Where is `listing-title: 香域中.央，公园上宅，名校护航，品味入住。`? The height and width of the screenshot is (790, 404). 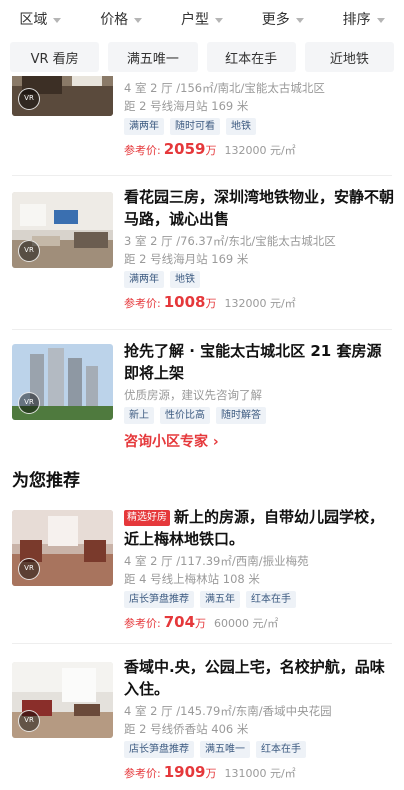
listing-title: 香域中.央，公园上宅，名校护航，品味入住。 is located at coordinates (254, 678).